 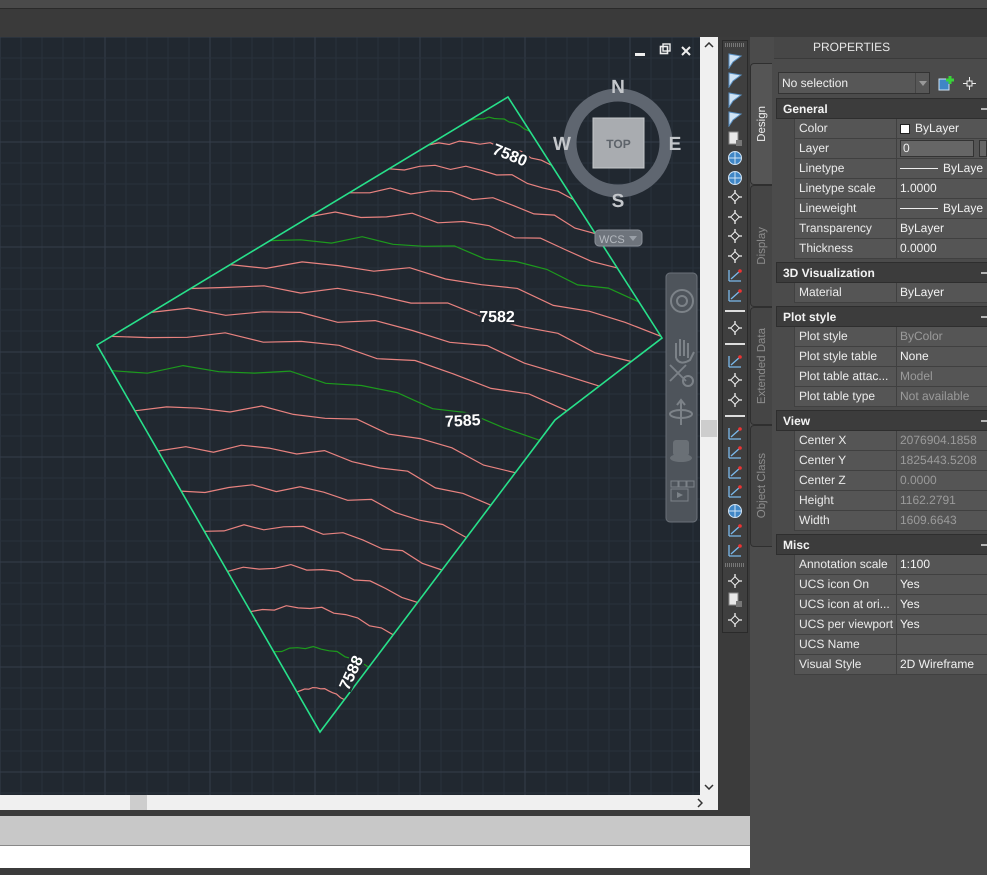 What do you see at coordinates (462, 421) in the screenshot?
I see `contour-label: 7585` at bounding box center [462, 421].